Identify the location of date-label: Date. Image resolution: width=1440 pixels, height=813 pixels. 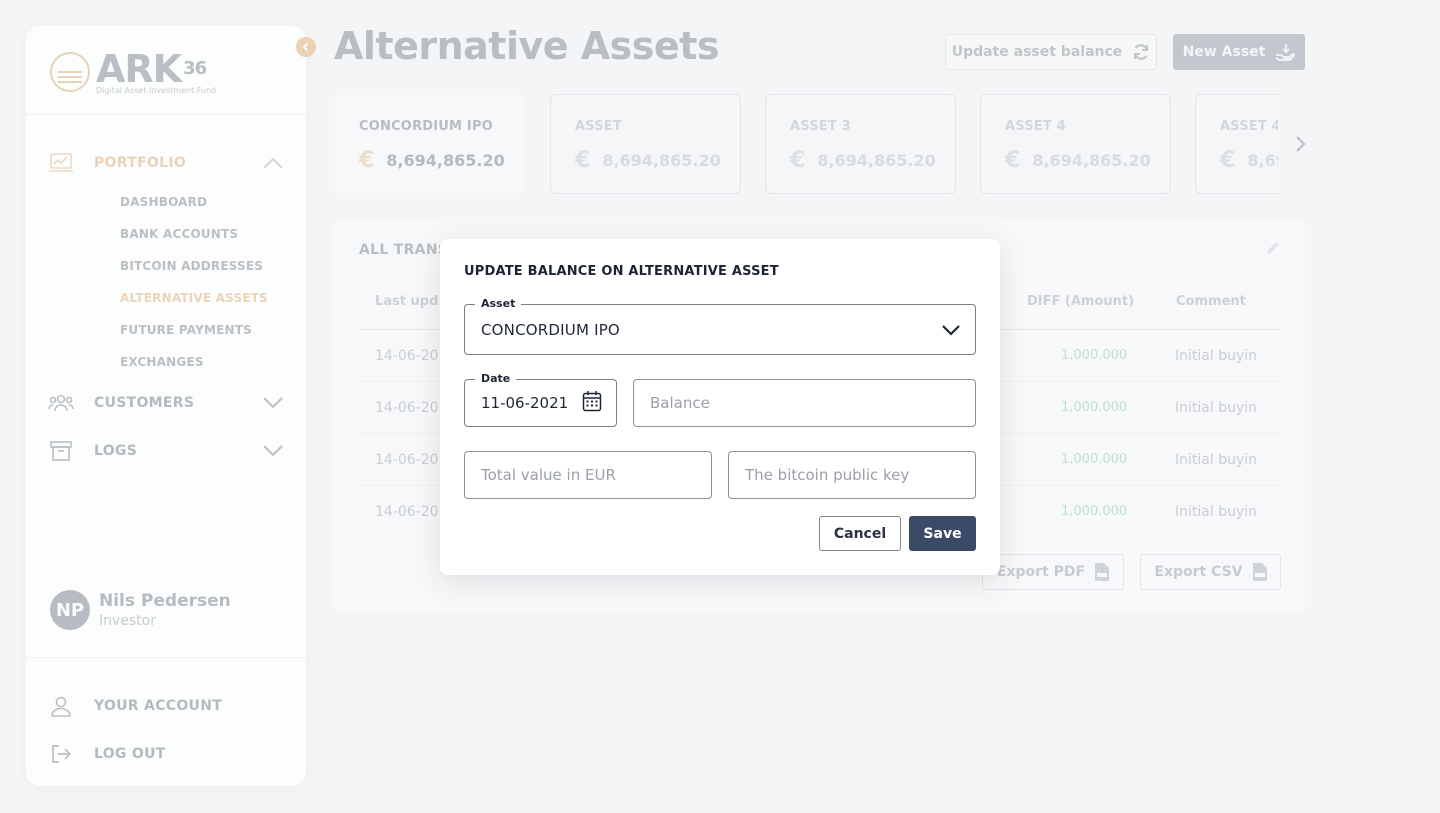
(496, 378).